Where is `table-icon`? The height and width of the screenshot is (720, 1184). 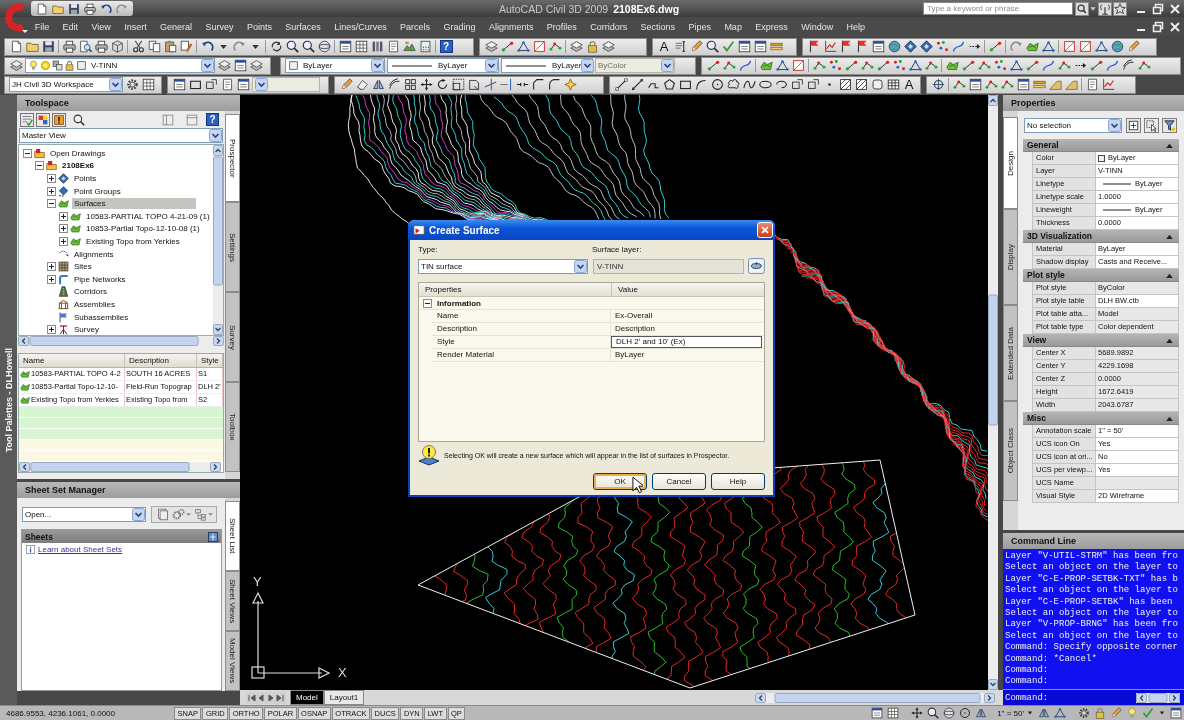 table-icon is located at coordinates (893, 84).